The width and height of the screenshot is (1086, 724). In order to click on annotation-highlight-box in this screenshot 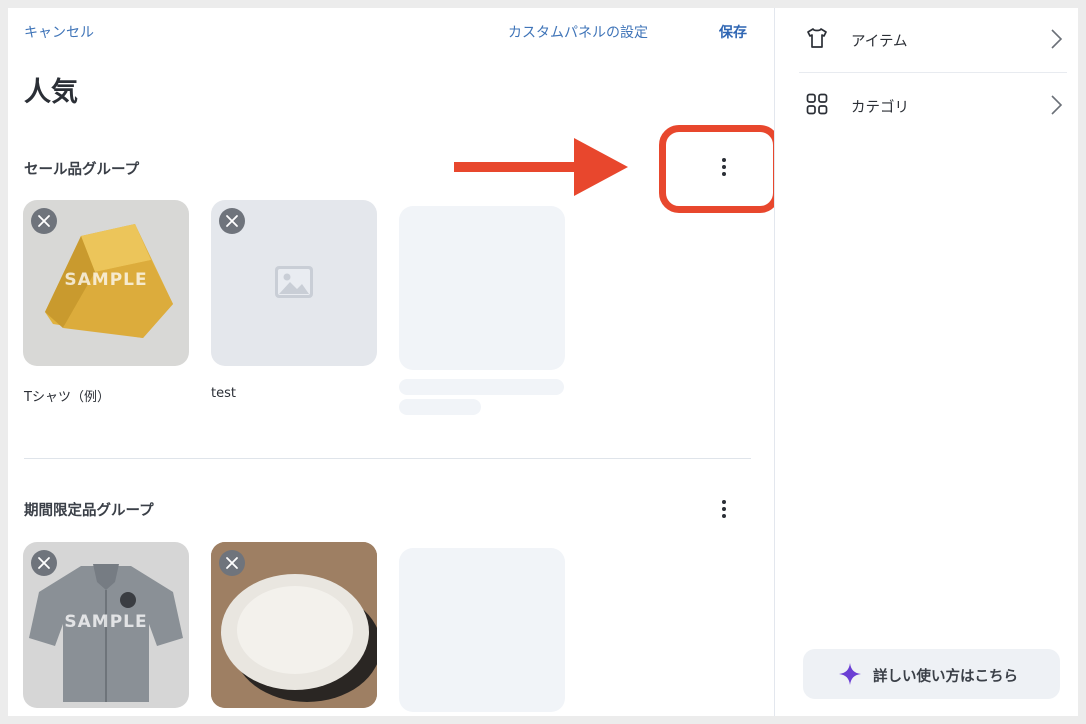, I will do `click(716, 169)`.